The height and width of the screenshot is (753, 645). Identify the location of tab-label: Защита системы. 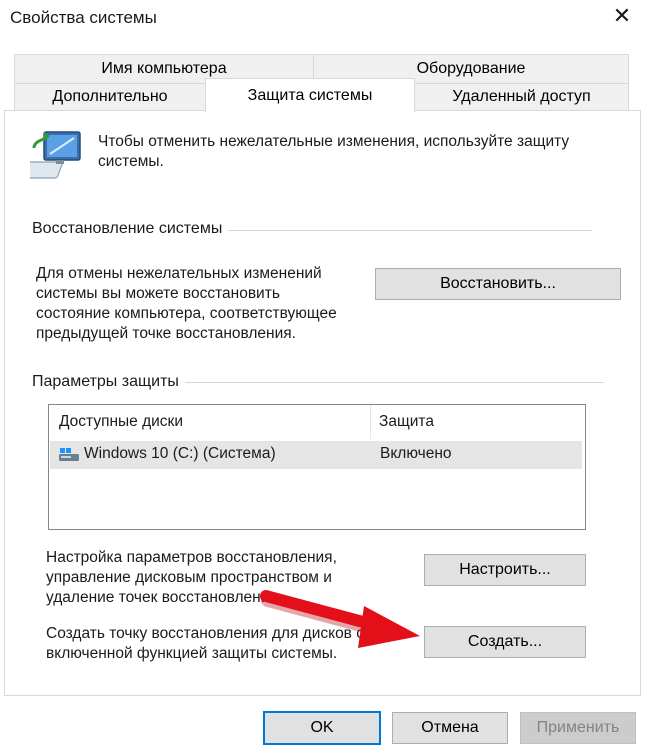
(310, 95).